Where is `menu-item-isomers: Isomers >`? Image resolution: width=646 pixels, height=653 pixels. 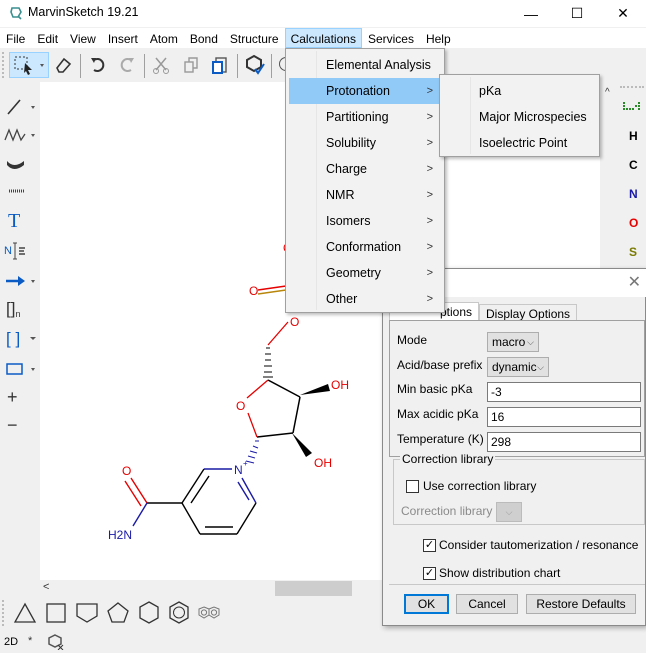 menu-item-isomers: Isomers > is located at coordinates (365, 221).